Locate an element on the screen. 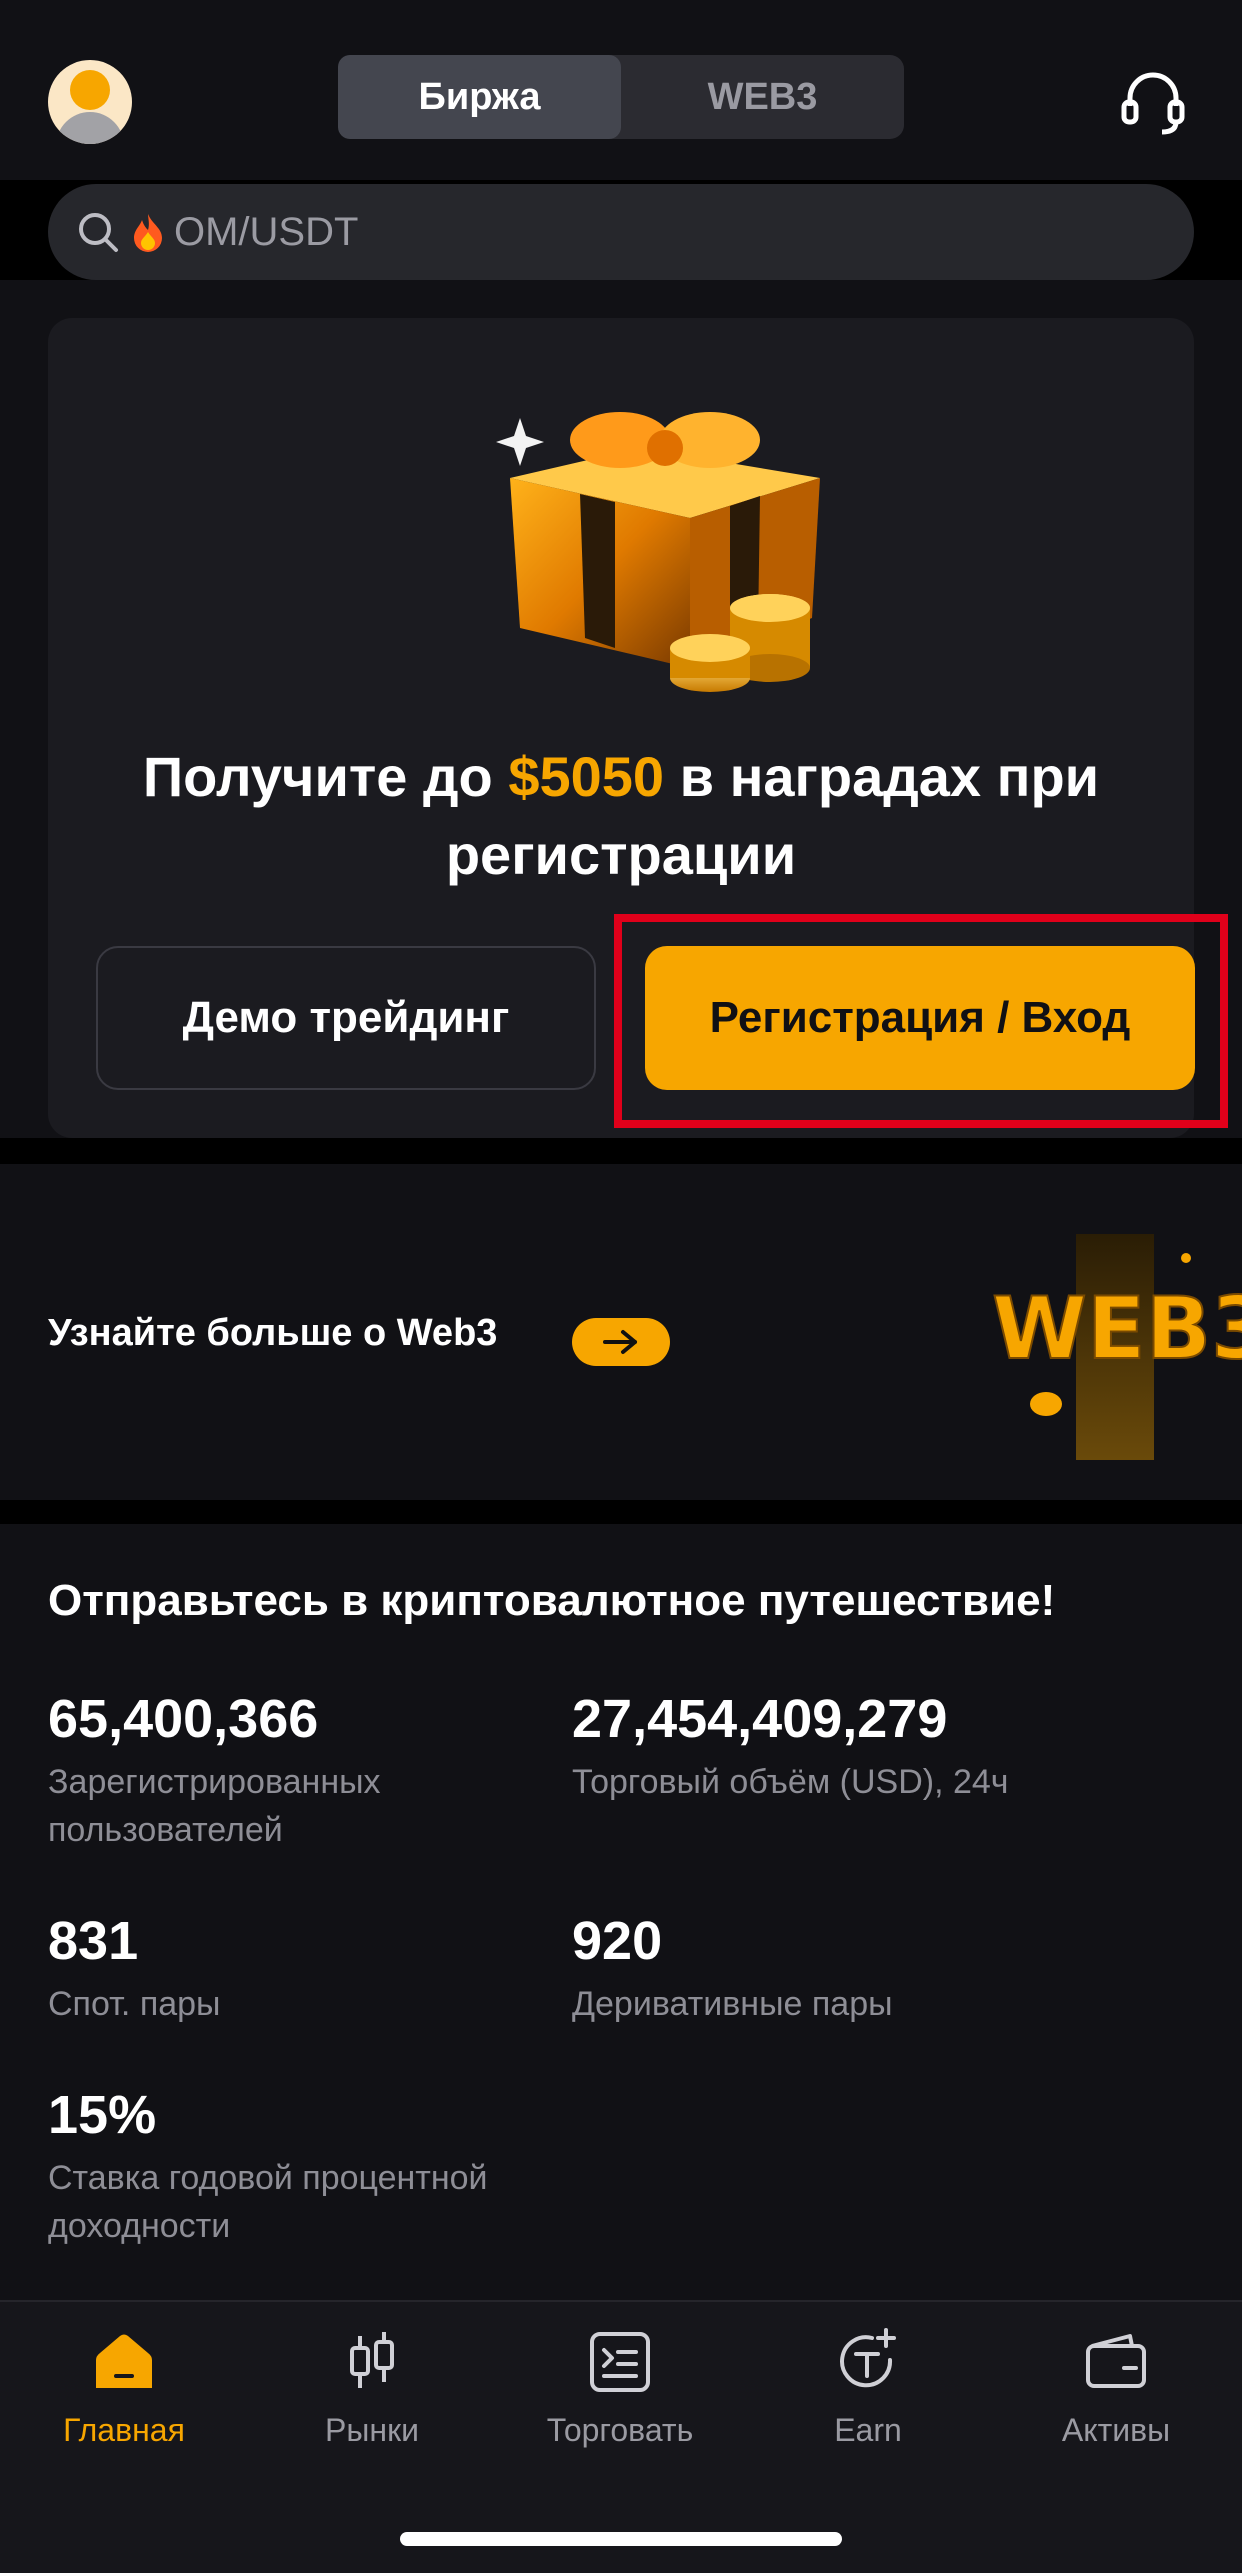 This screenshot has height=2573, width=1242. candlestick-icon is located at coordinates (372, 2360).